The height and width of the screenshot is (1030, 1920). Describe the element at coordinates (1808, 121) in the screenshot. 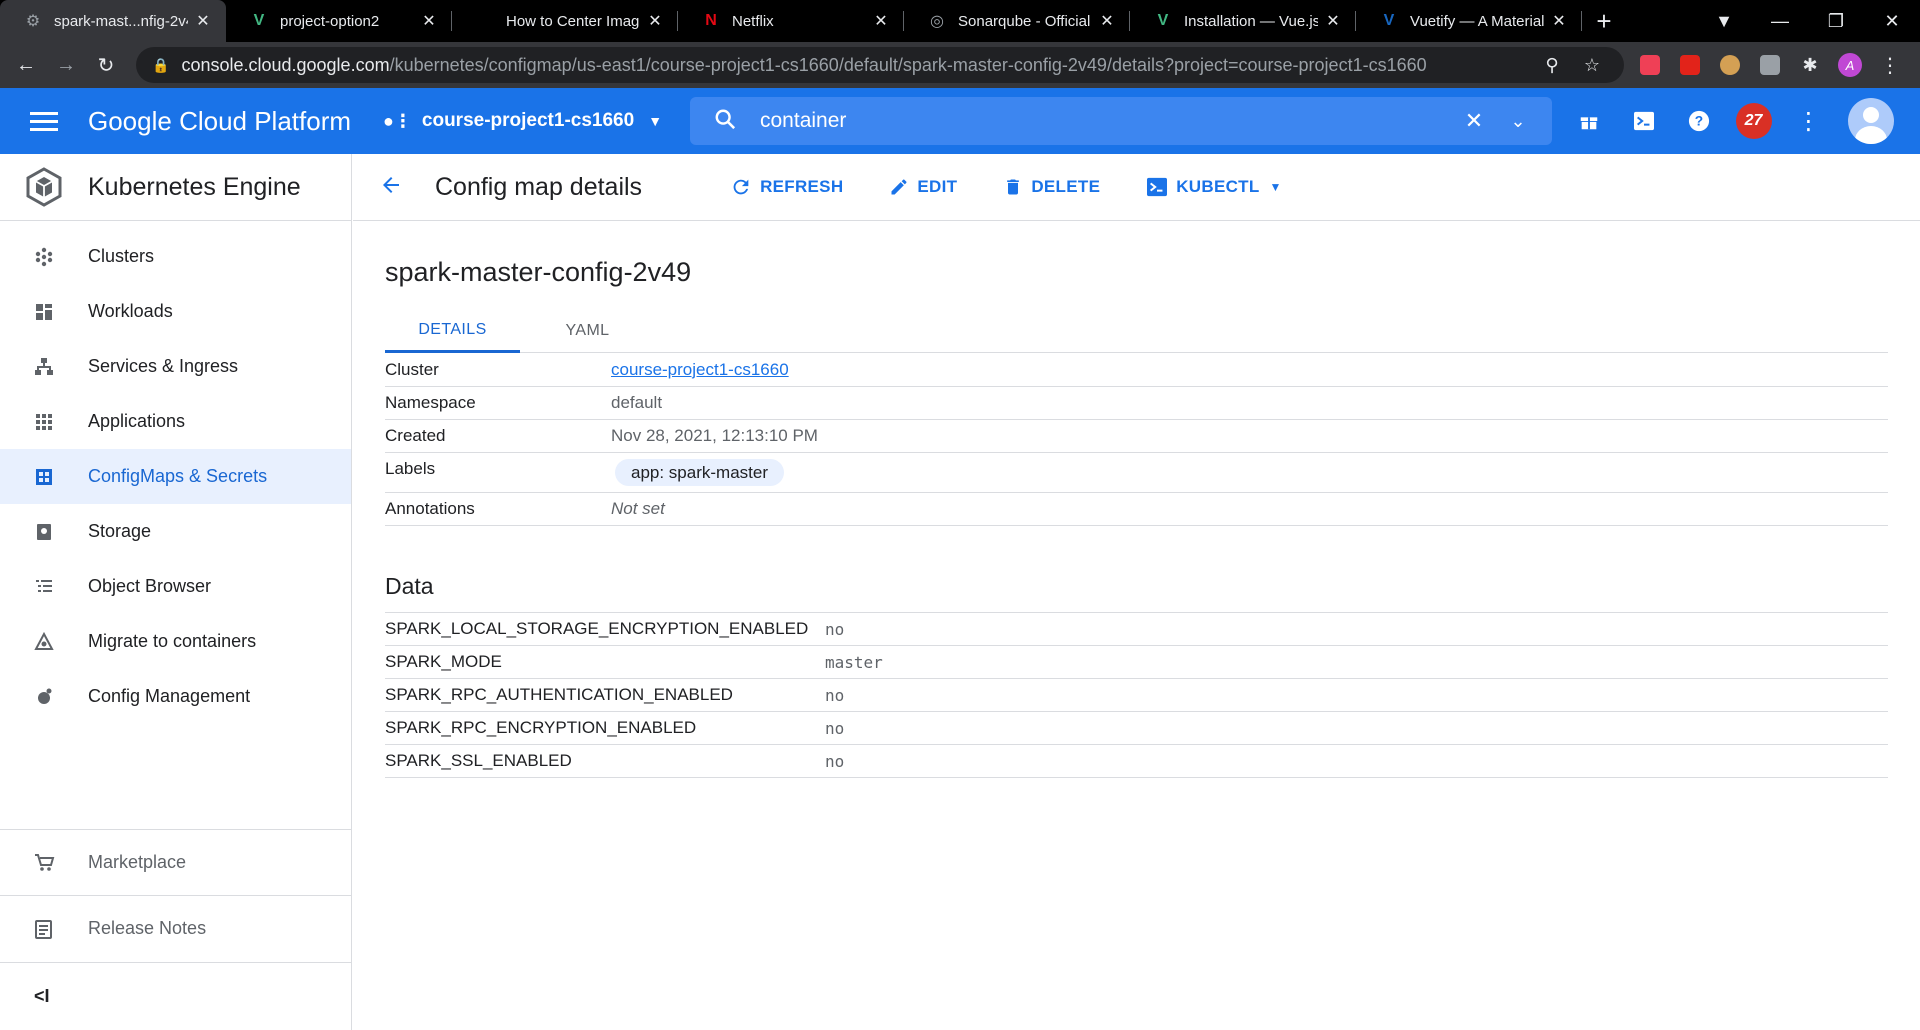

I see `more-options-icon: ⋮` at that location.